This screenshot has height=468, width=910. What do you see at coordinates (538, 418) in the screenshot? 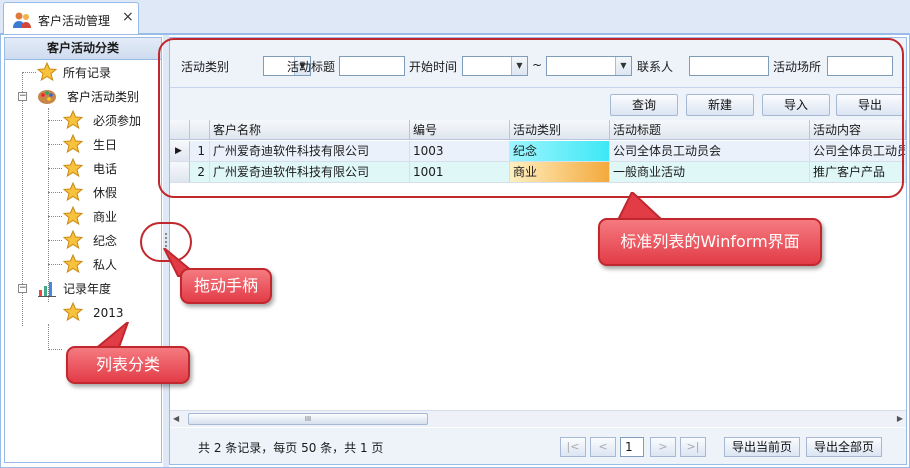
I see `horizontal-scrollbar: ◀ III ▶` at bounding box center [538, 418].